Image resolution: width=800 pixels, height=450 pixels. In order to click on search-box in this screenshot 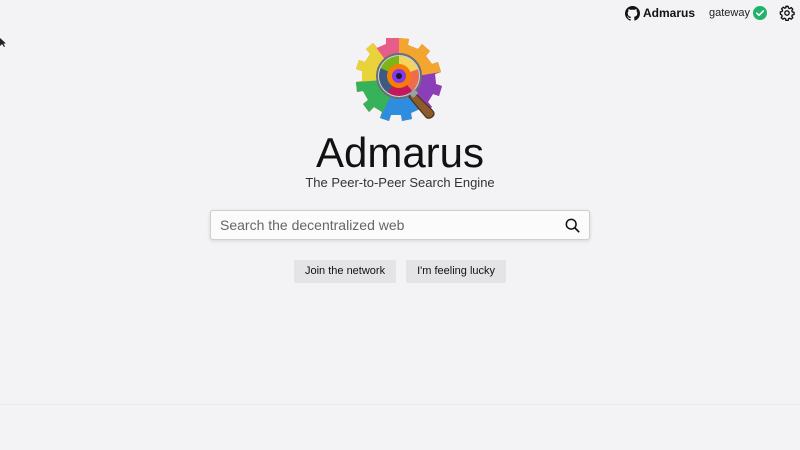, I will do `click(400, 225)`.